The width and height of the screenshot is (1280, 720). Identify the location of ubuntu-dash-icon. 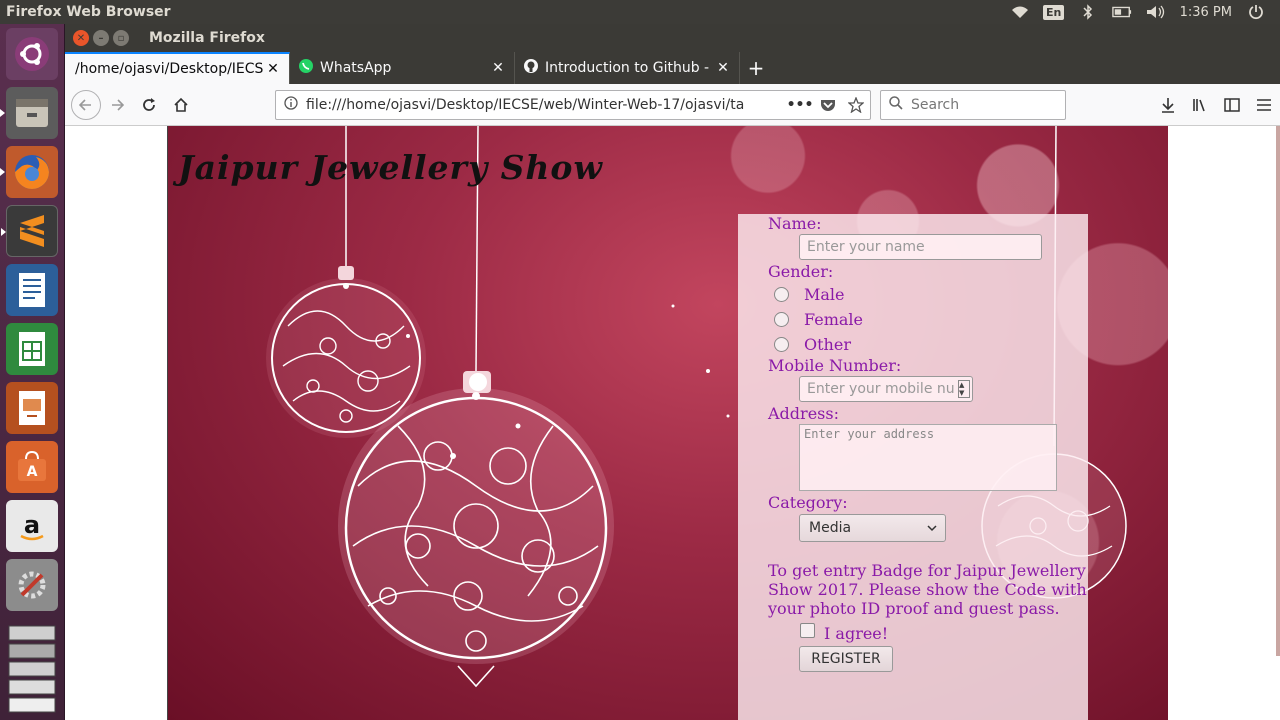
(32, 54).